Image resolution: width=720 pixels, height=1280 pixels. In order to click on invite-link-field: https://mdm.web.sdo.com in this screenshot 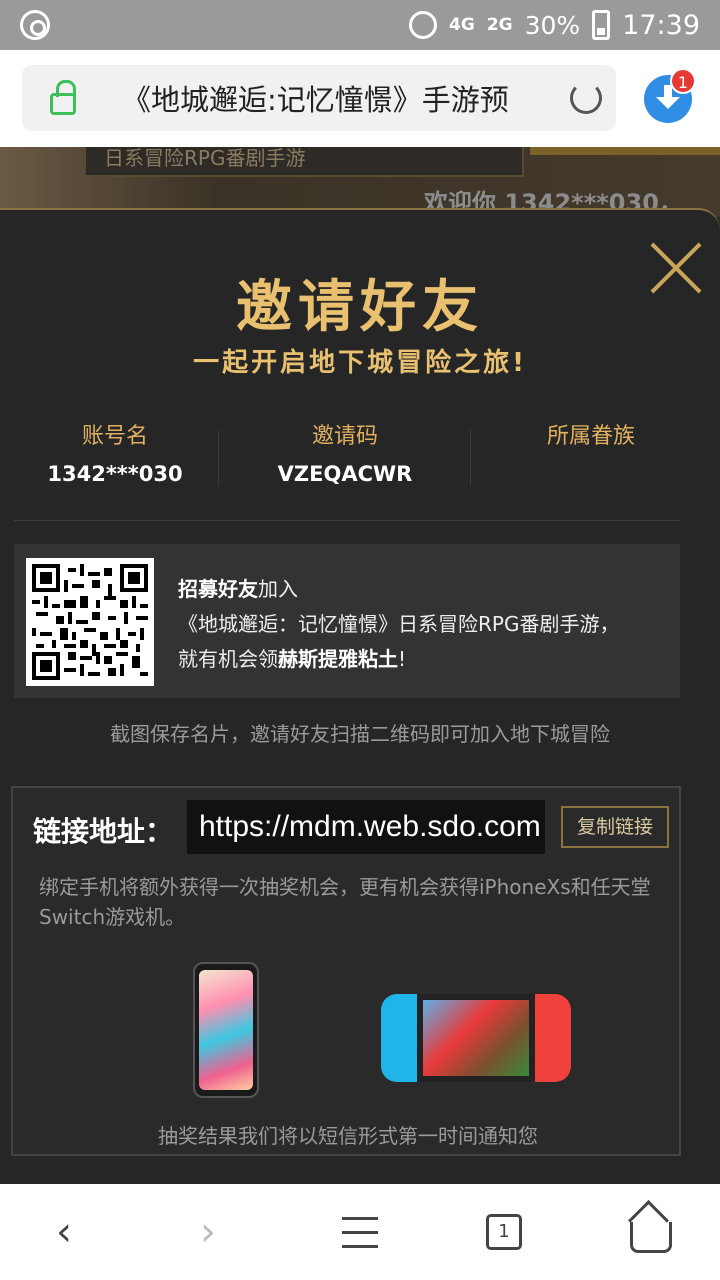, I will do `click(366, 827)`.